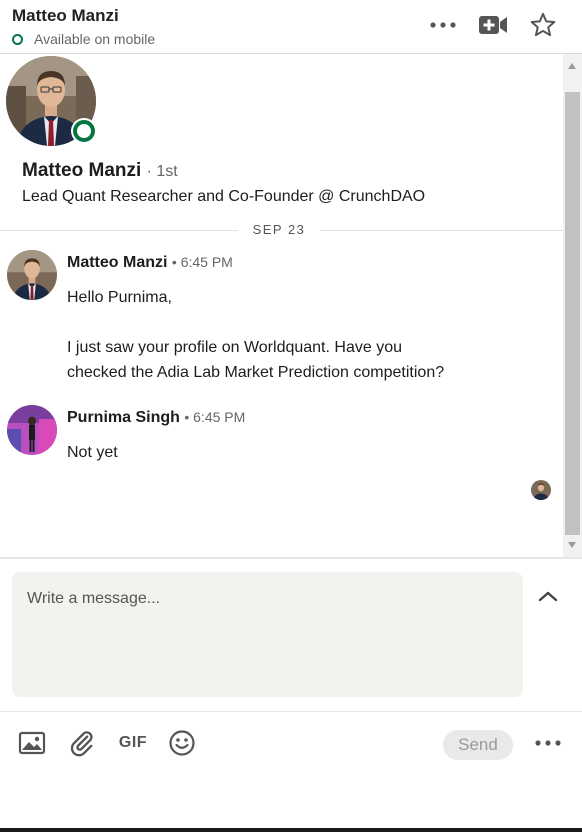  I want to click on scroll-up-arrow-icon, so click(572, 66).